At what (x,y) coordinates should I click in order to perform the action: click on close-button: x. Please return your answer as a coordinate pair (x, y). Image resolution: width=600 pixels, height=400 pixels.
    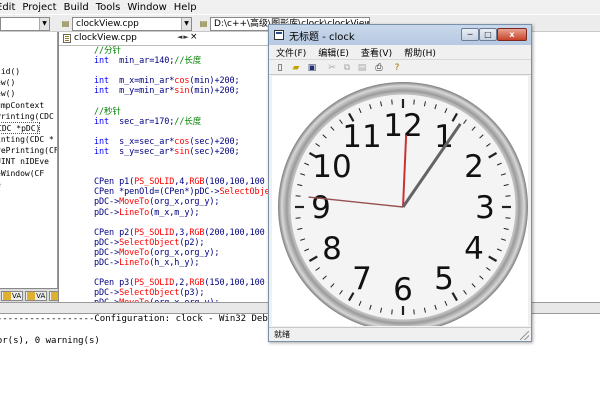
    Looking at the image, I should click on (512, 34).